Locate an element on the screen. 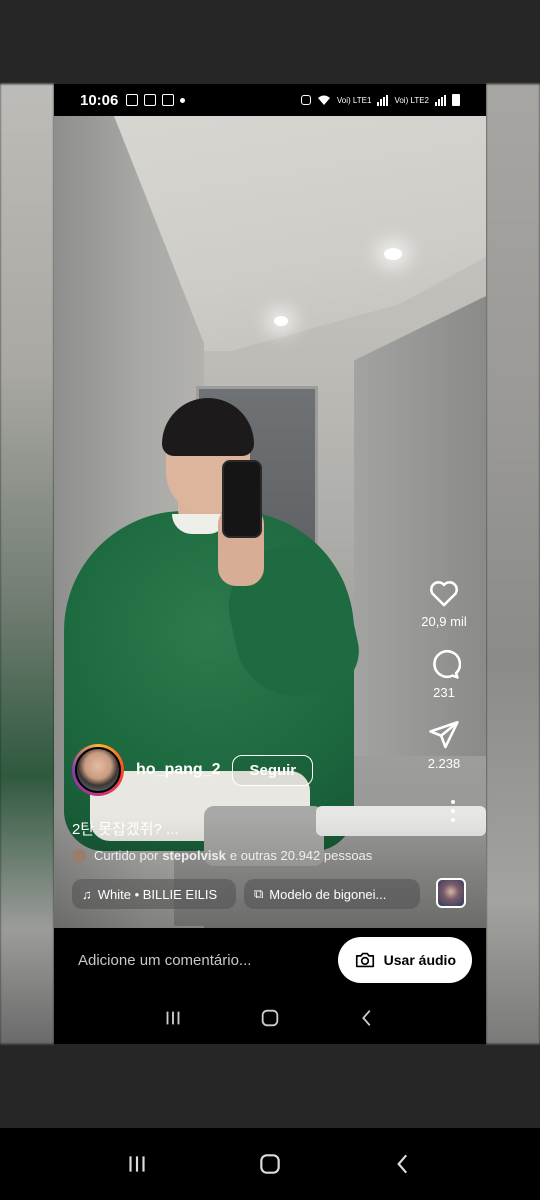 This screenshot has height=1200, width=540. music-tag-label: White • BILLIE EILIS is located at coordinates (157, 894).